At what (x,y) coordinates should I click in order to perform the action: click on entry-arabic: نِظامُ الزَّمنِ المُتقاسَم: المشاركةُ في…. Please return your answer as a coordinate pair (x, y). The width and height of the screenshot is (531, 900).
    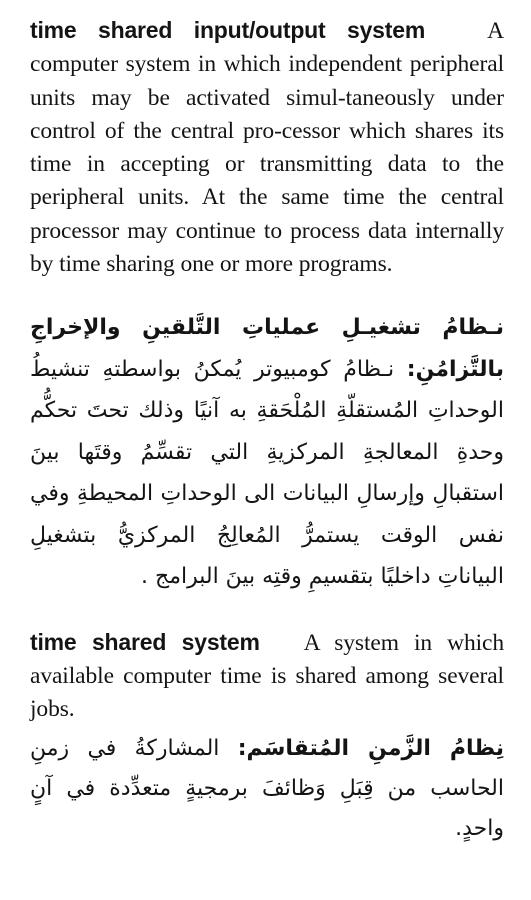
    Looking at the image, I should click on (267, 789).